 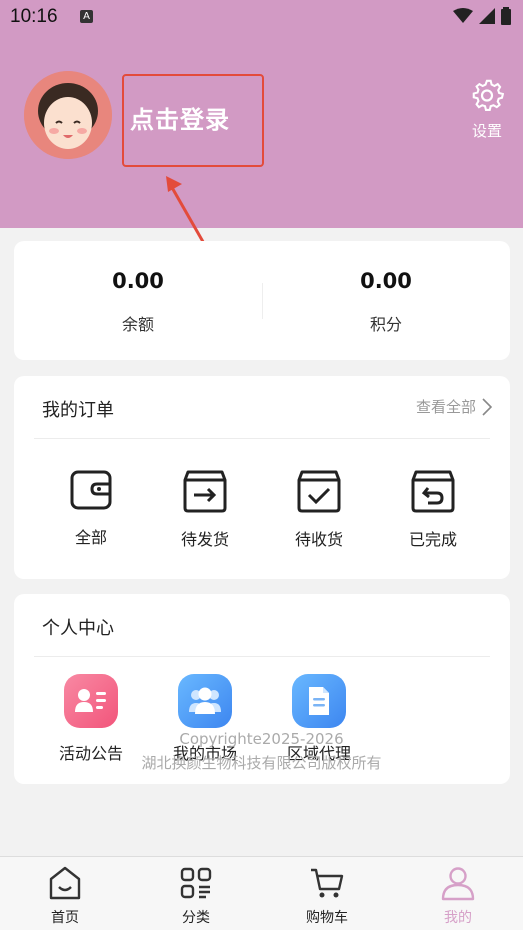 What do you see at coordinates (261, 739) in the screenshot?
I see `copyright-text: Copyrighte2025-2026` at bounding box center [261, 739].